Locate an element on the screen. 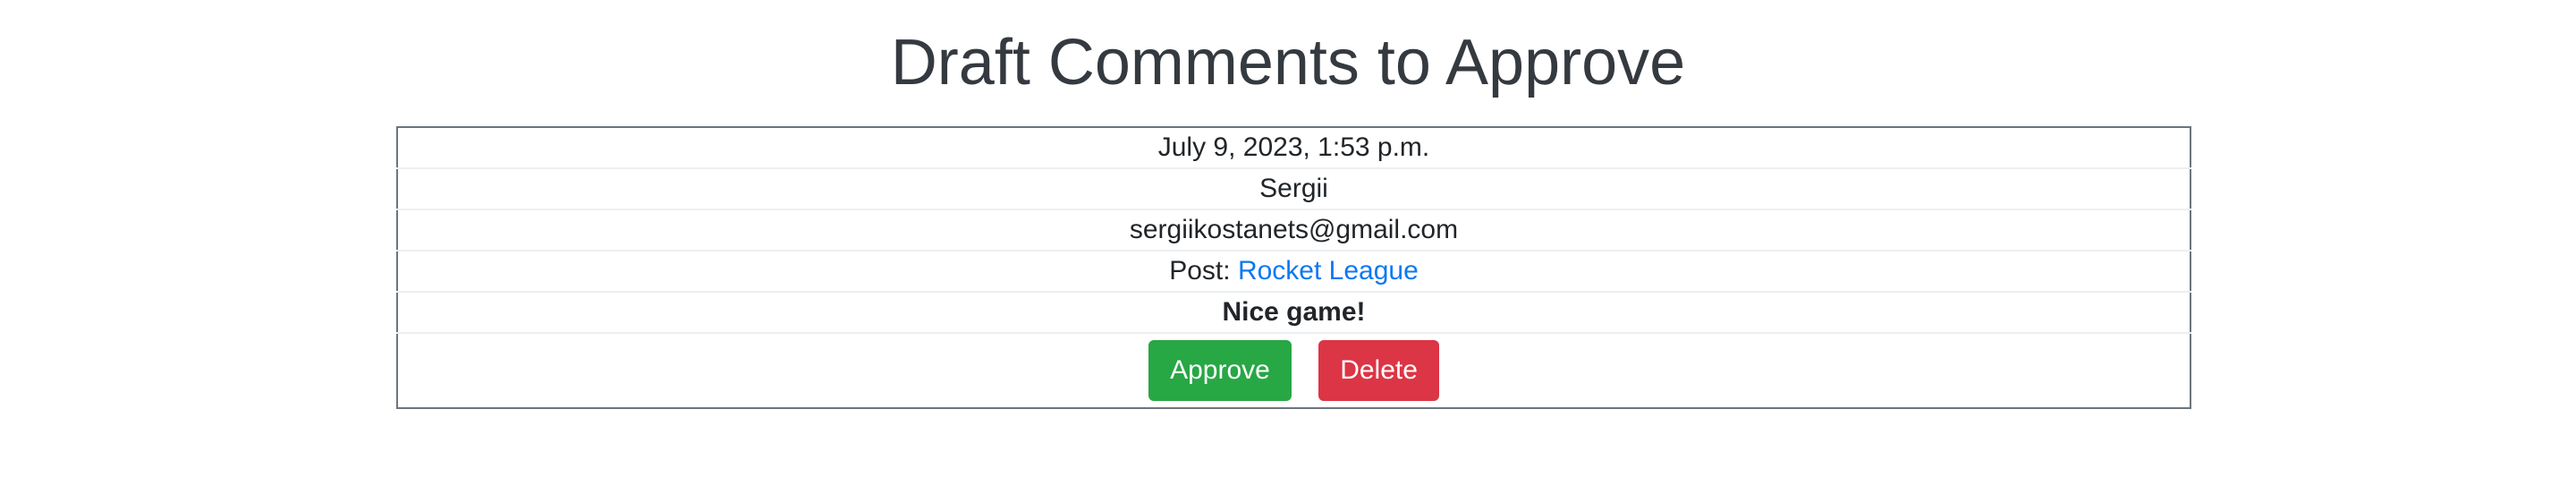 The width and height of the screenshot is (2576, 503). approve-button: Approve is located at coordinates (1220, 370).